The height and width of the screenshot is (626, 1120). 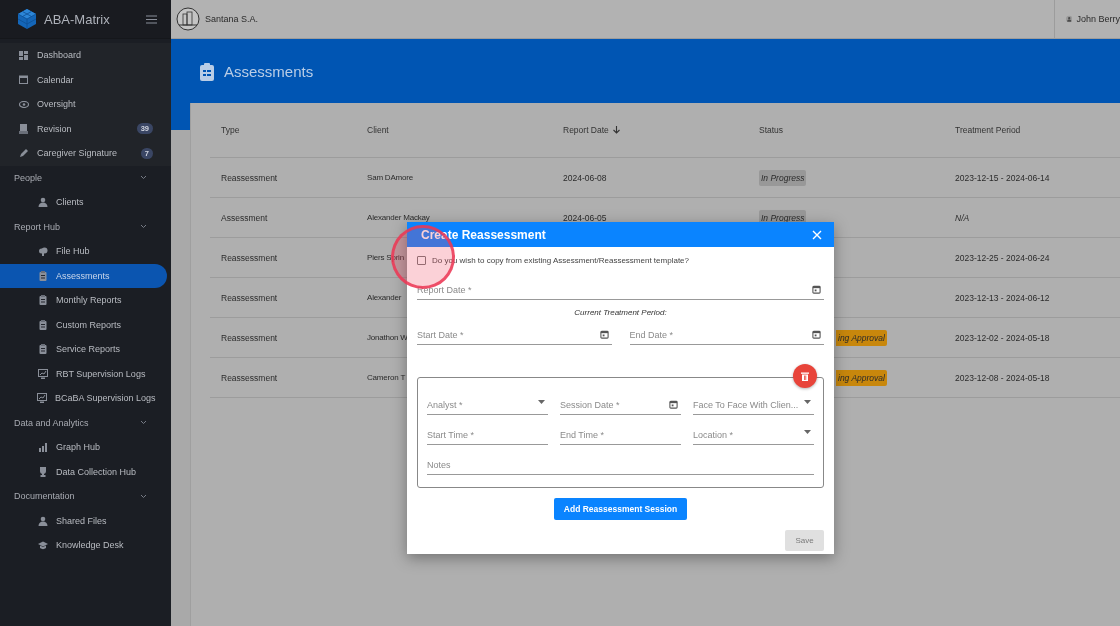 What do you see at coordinates (616, 130) in the screenshot?
I see `sort-arrow-icon` at bounding box center [616, 130].